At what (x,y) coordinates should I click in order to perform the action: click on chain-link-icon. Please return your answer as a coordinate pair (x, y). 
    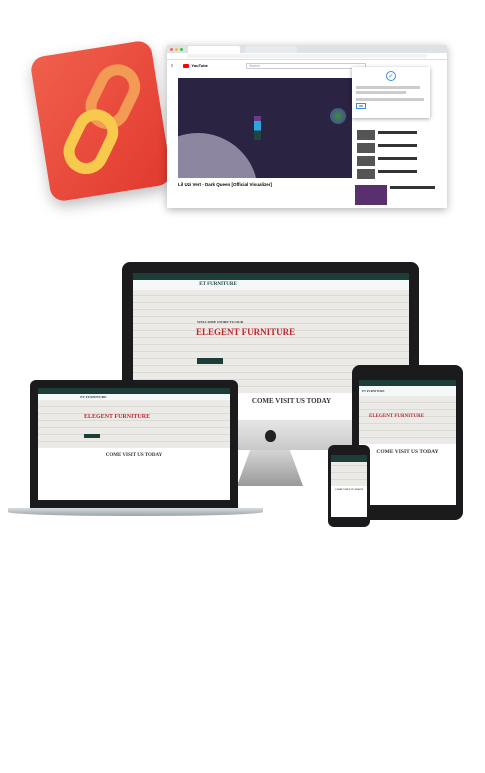
    Looking at the image, I should click on (102, 119).